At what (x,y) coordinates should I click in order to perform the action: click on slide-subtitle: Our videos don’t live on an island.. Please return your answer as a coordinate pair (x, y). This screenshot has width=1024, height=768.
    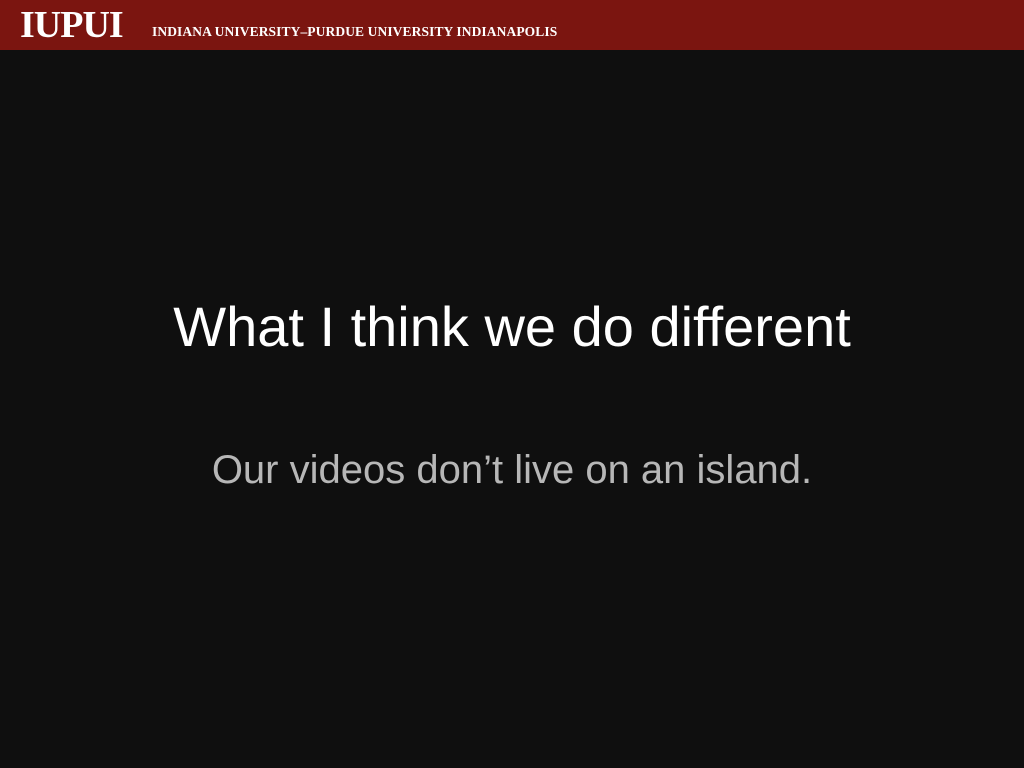
    Looking at the image, I should click on (512, 470).